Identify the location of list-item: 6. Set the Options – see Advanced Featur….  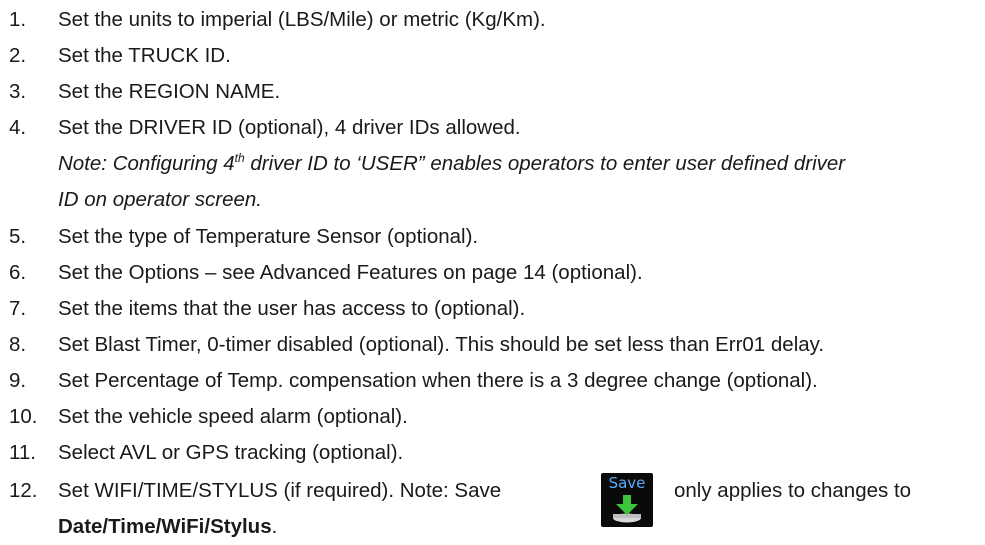
(492, 273).